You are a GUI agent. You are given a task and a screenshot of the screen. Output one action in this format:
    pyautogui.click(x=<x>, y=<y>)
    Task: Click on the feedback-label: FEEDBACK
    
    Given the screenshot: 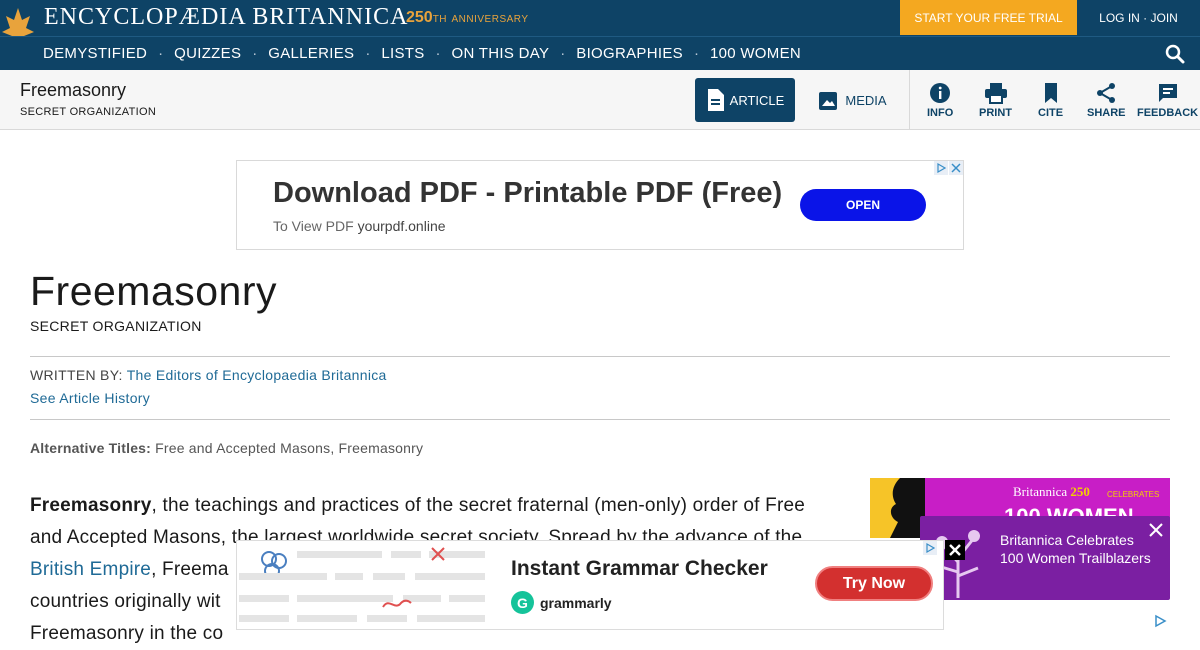 What is the action you would take?
    pyautogui.click(x=1168, y=113)
    